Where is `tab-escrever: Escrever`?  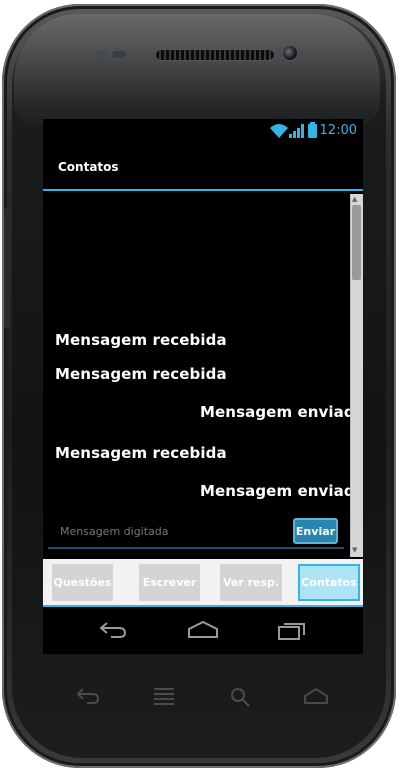
tab-escrever: Escrever is located at coordinates (169, 582).